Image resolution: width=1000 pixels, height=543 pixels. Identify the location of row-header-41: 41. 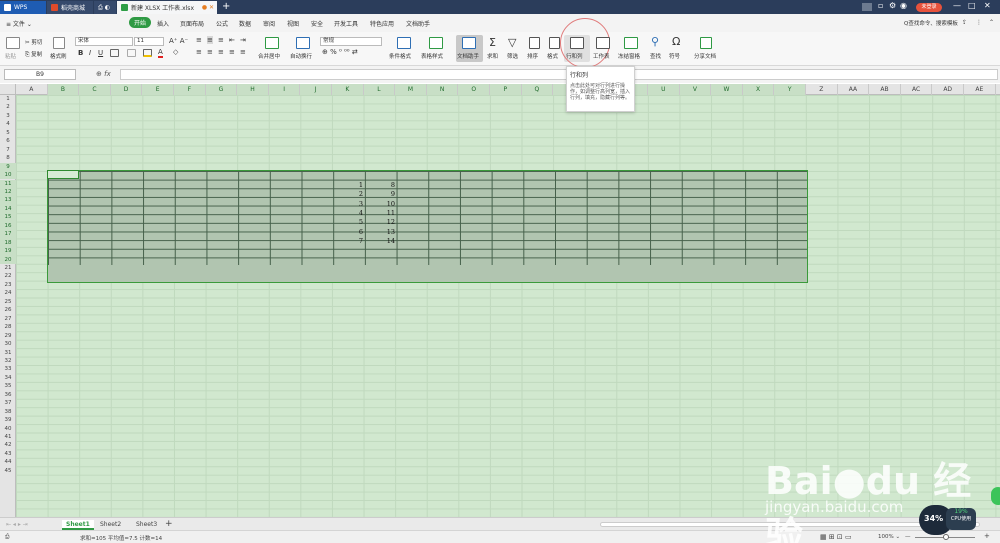
(8, 437).